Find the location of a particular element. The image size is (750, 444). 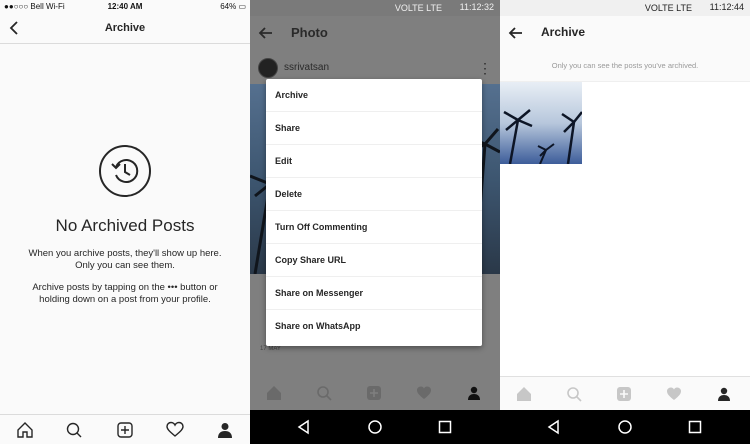

page-title: Photo is located at coordinates (309, 32).